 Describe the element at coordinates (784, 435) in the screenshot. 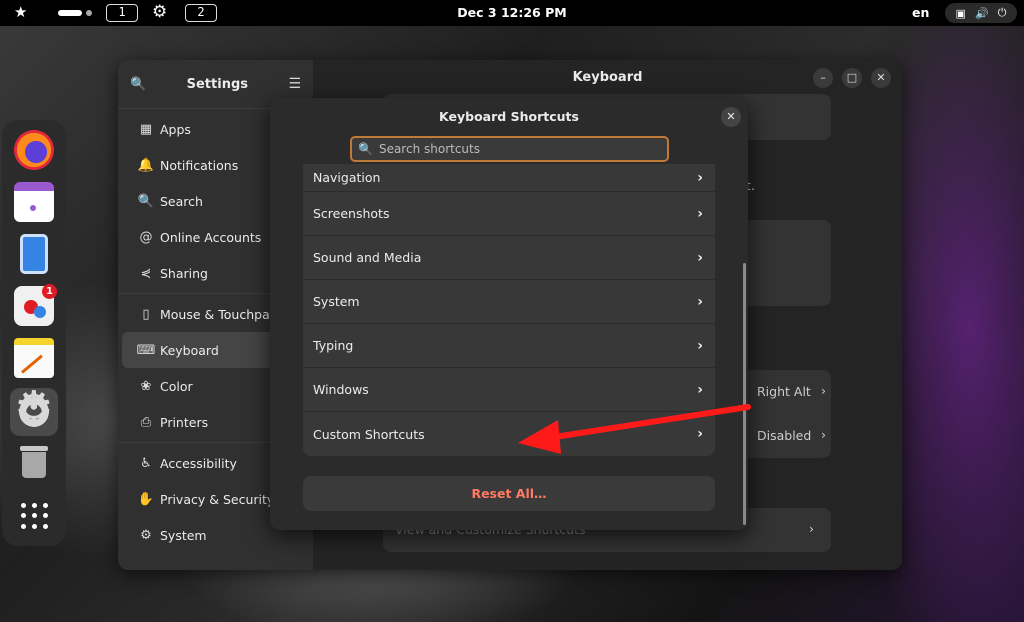

I see `compose-key-value: Disabled` at that location.